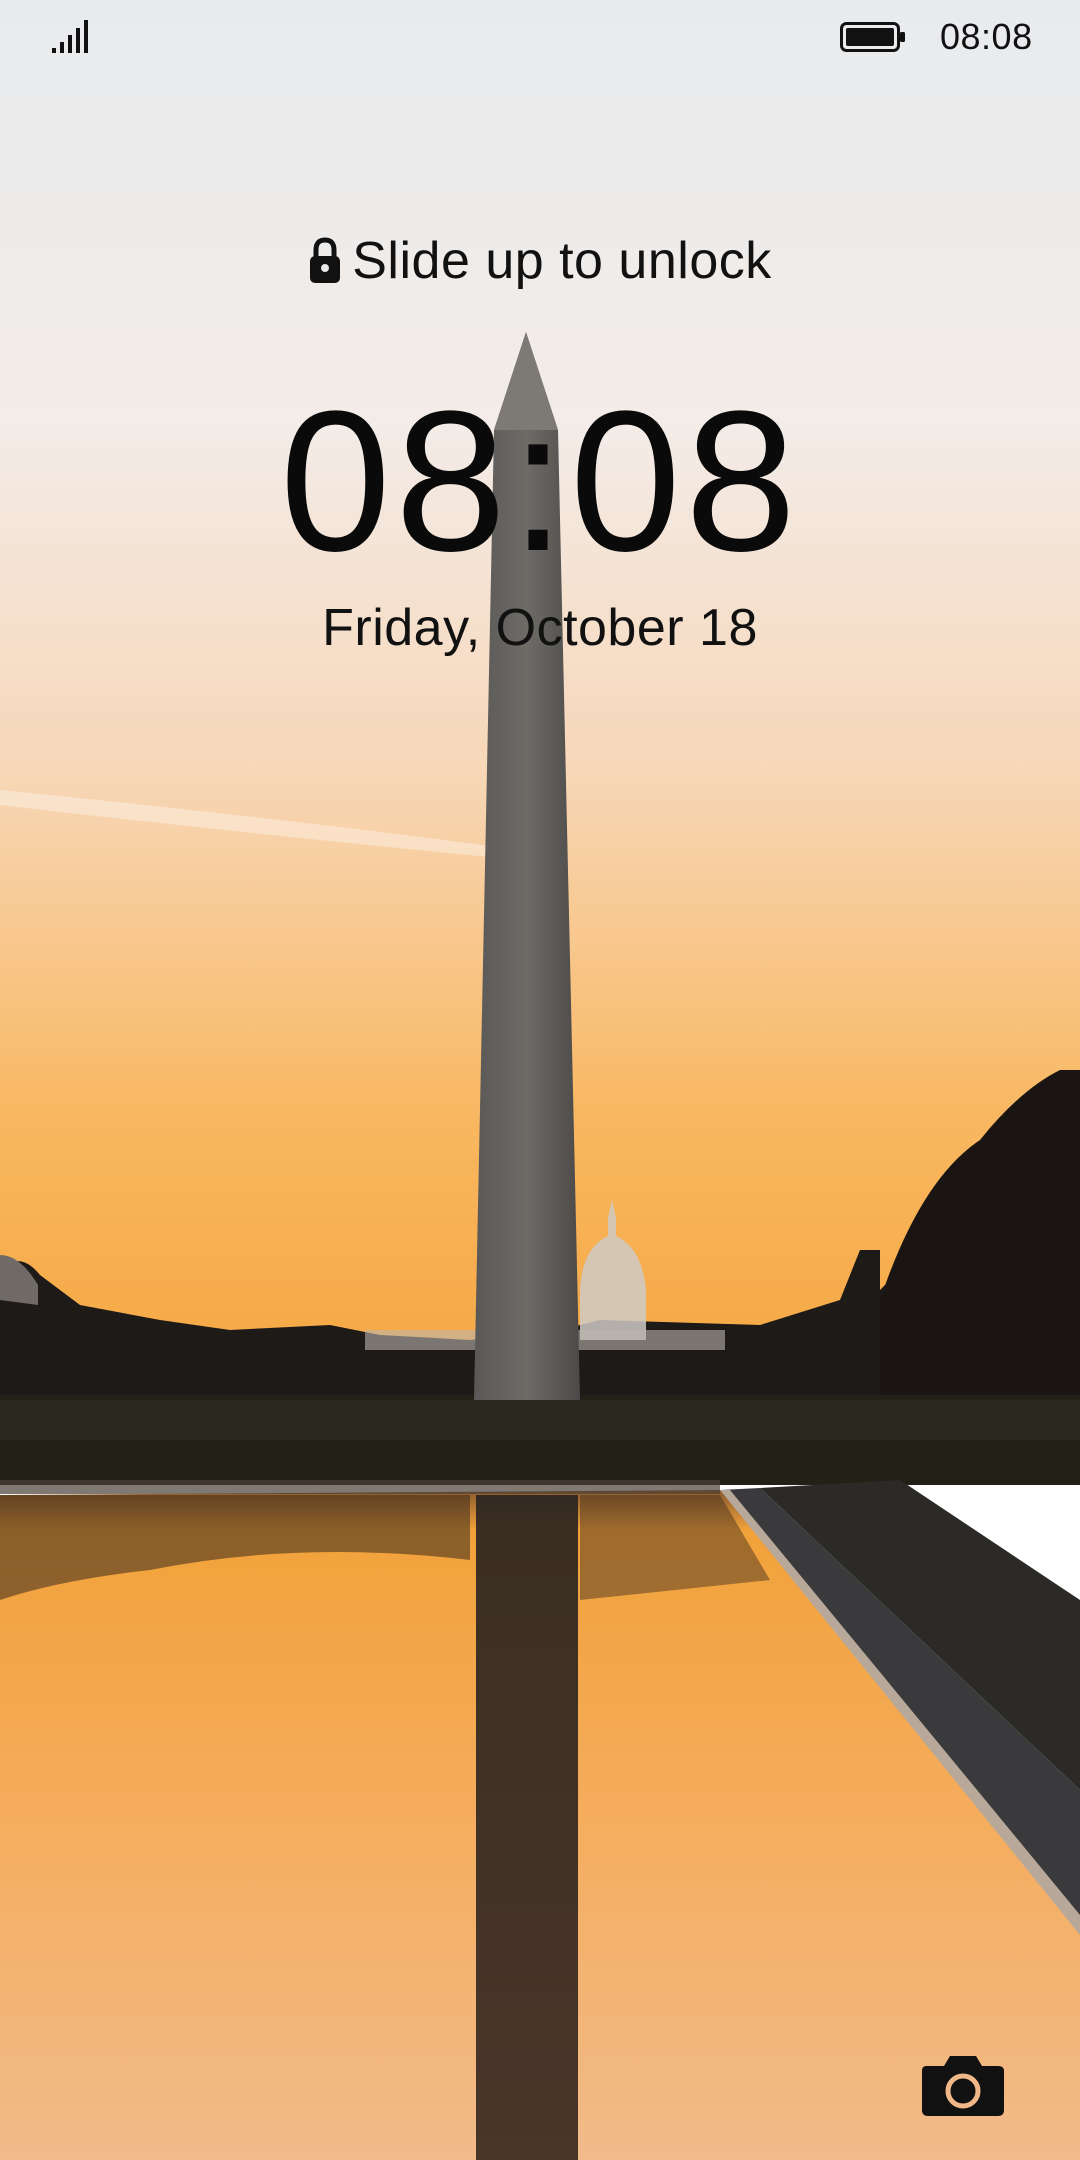 The width and height of the screenshot is (1080, 2160). Describe the element at coordinates (540, 40) in the screenshot. I see `status-bar: 08:08` at that location.